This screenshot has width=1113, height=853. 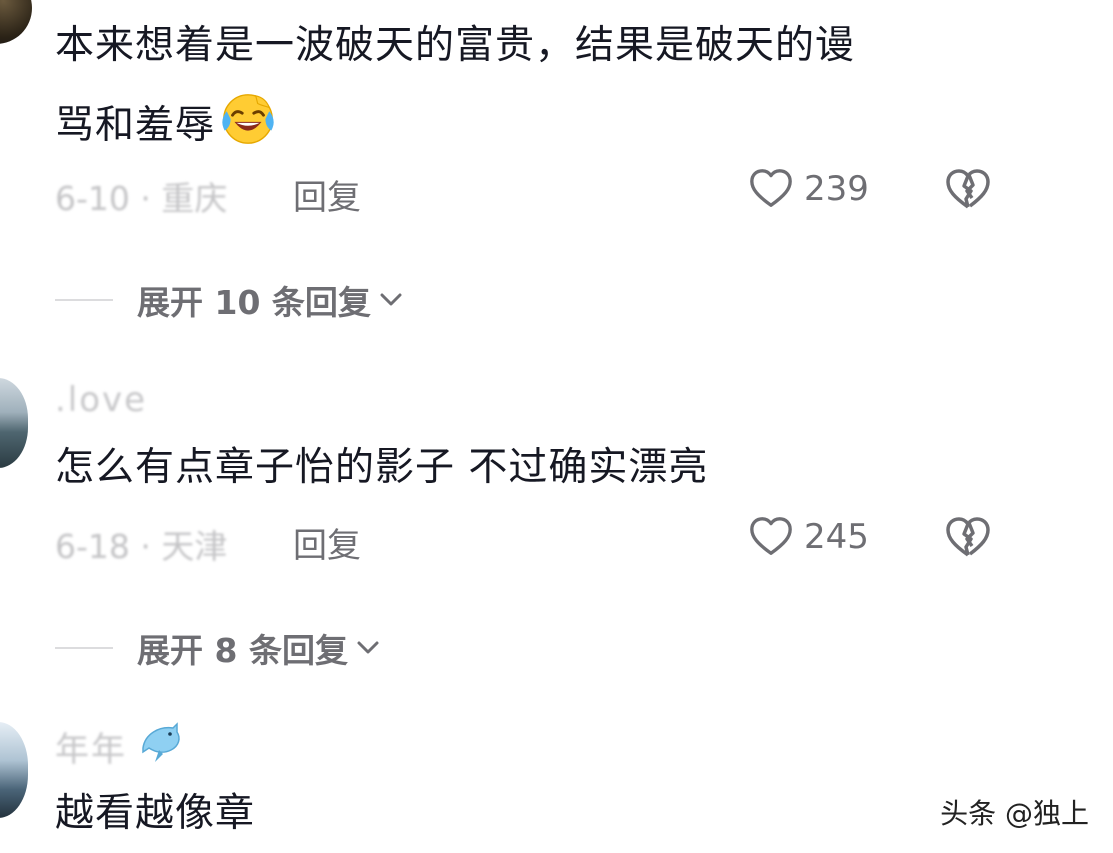 What do you see at coordinates (836, 537) in the screenshot?
I see `like-count: 245` at bounding box center [836, 537].